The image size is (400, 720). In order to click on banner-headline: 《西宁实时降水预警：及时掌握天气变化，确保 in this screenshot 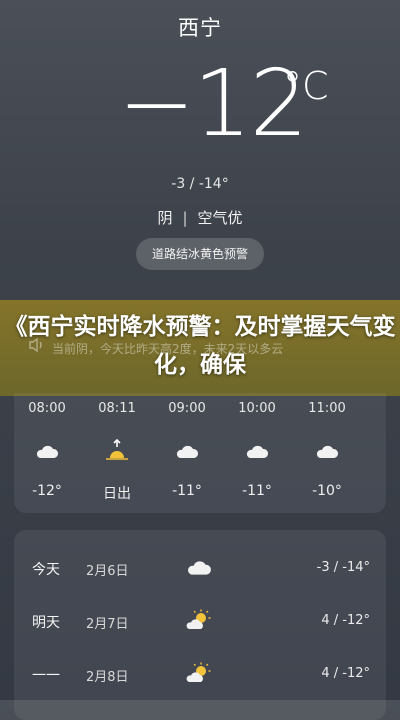, I will do `click(200, 346)`.